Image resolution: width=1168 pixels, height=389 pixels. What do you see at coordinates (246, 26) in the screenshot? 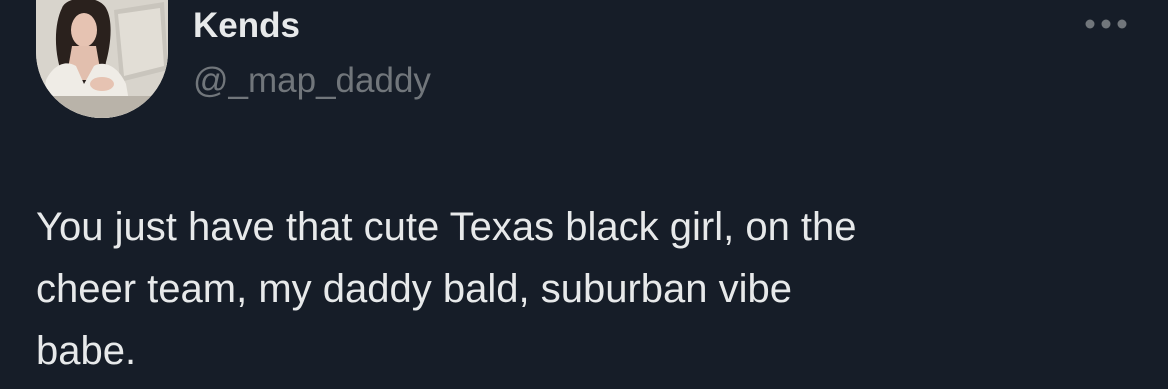
I see `display-name: Kends` at bounding box center [246, 26].